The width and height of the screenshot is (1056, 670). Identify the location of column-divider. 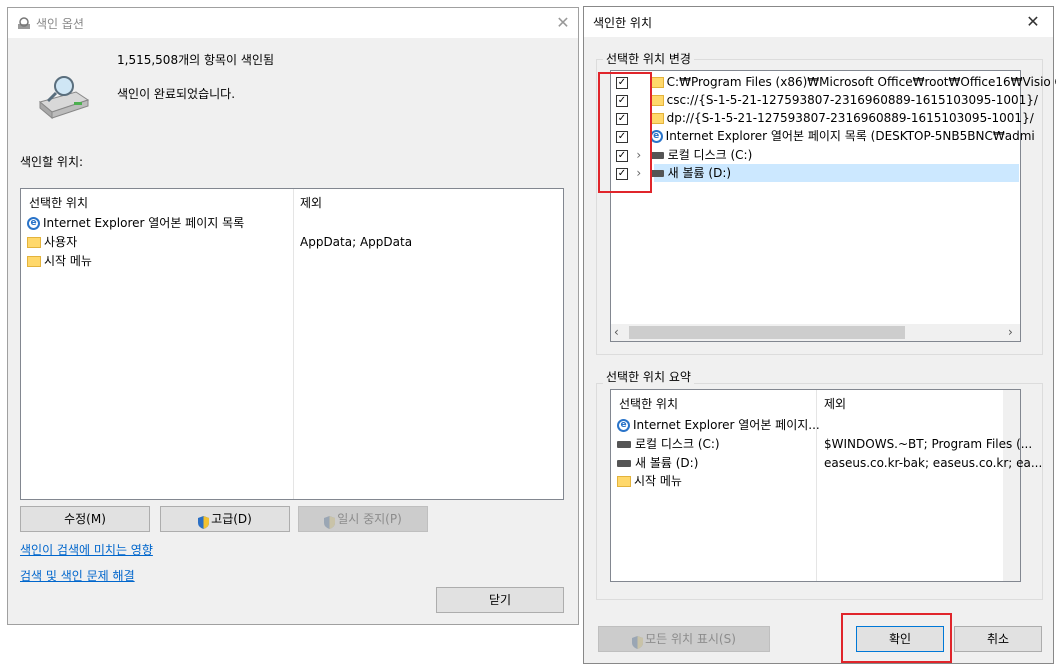
(293, 344).